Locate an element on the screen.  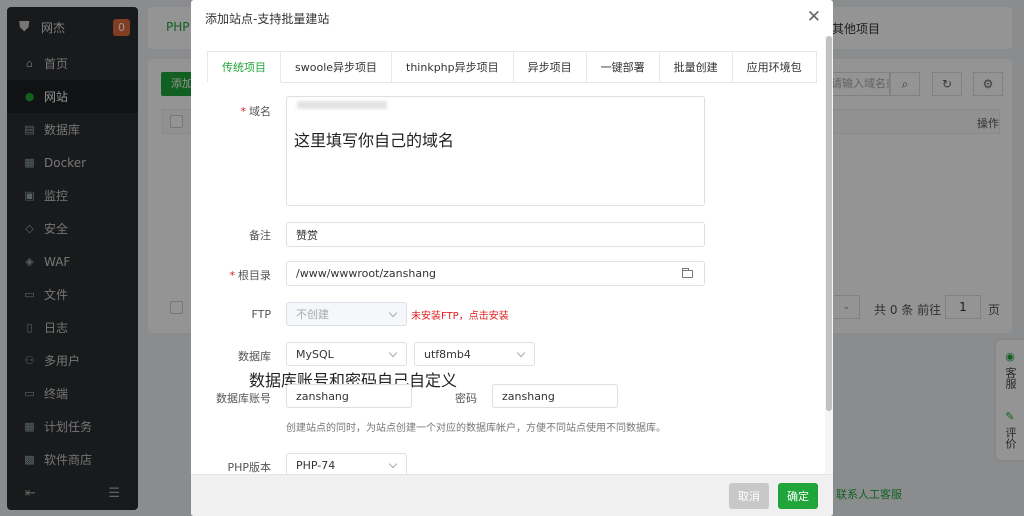
browse-folder-button is located at coordinates (688, 273).